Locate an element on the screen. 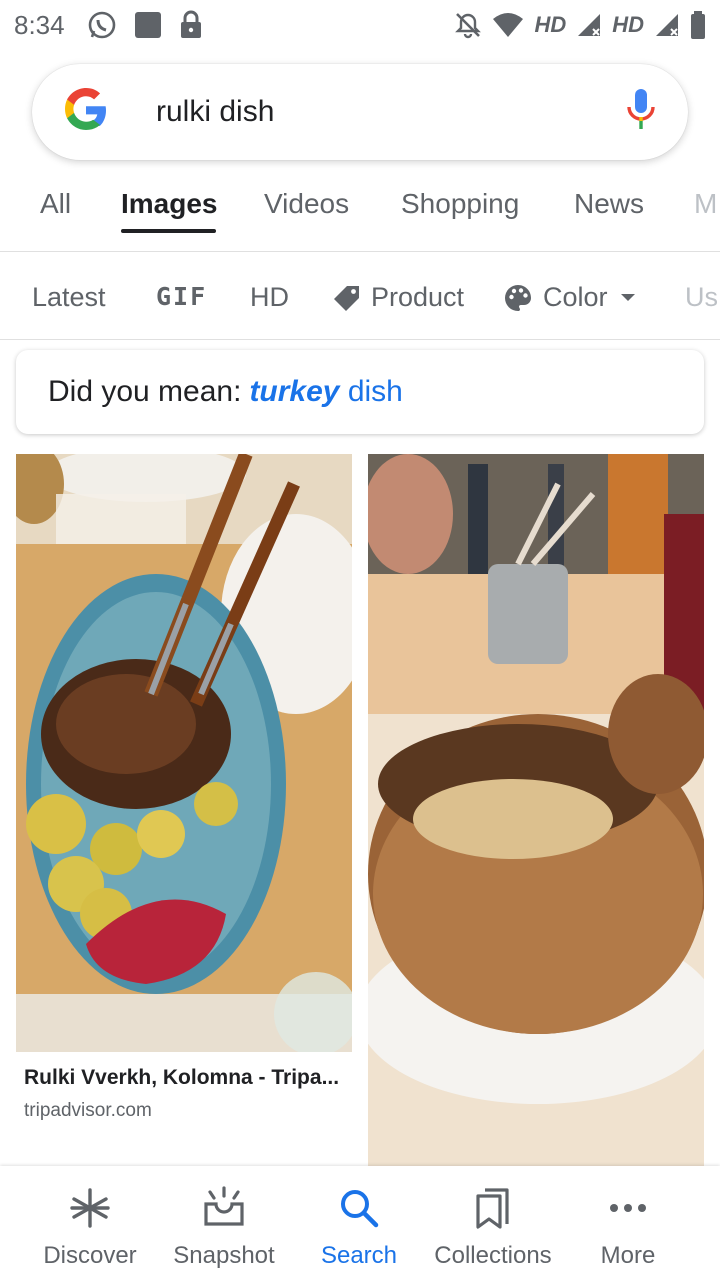  status-time: 8:34 is located at coordinates (39, 24).